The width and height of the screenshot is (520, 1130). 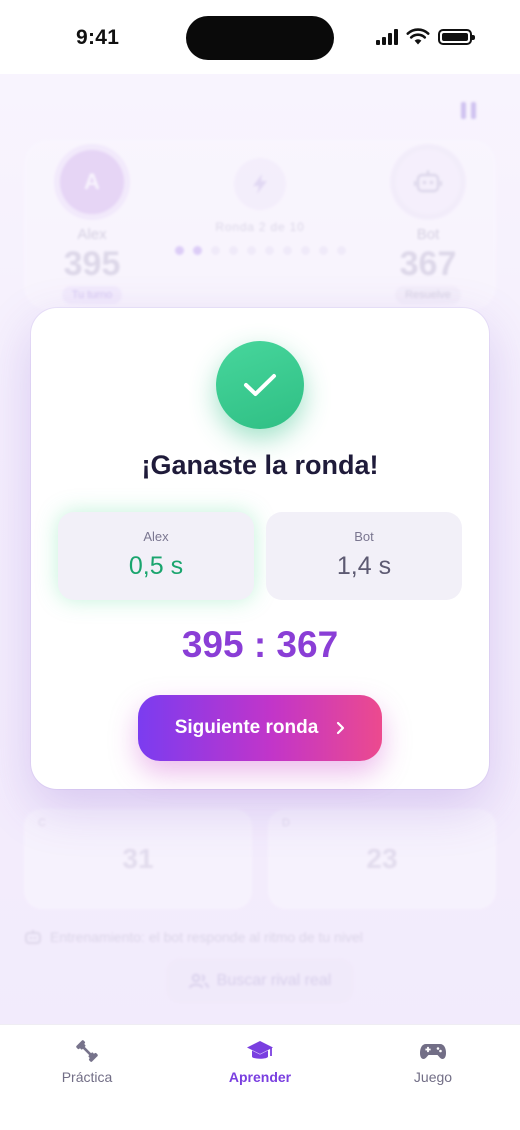 I want to click on modal-title: ¡Ganaste la ronda!, so click(x=260, y=465).